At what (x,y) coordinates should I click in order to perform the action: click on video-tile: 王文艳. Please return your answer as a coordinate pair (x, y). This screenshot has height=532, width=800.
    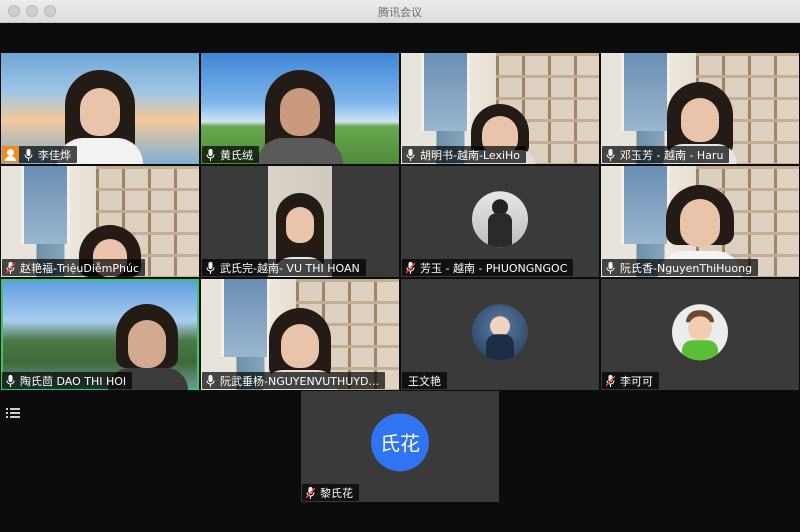
    Looking at the image, I should click on (500, 334).